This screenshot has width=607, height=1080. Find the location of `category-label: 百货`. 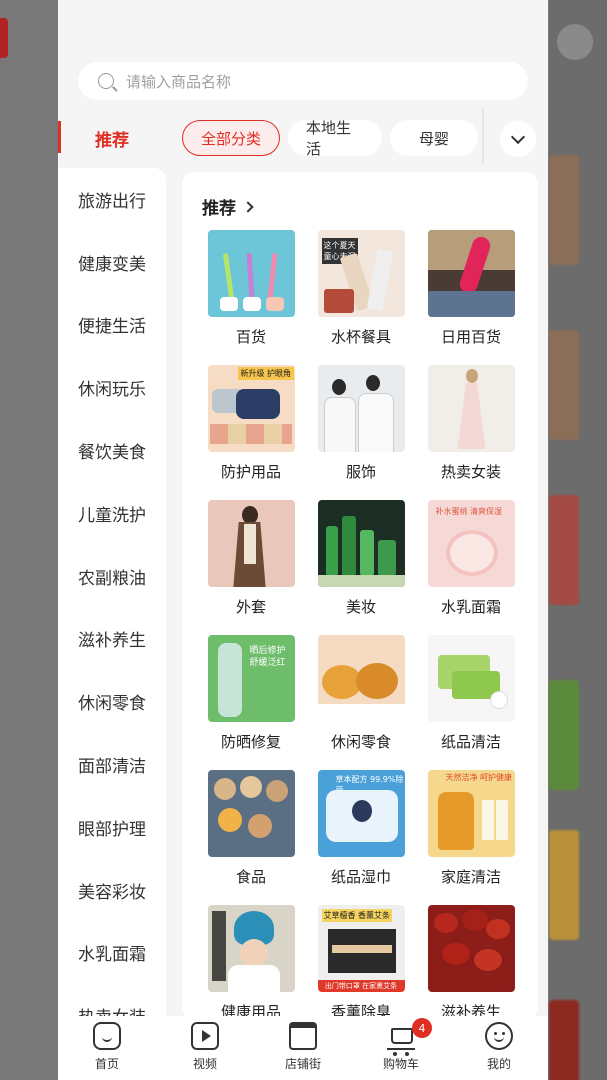

category-label: 百货 is located at coordinates (250, 337).